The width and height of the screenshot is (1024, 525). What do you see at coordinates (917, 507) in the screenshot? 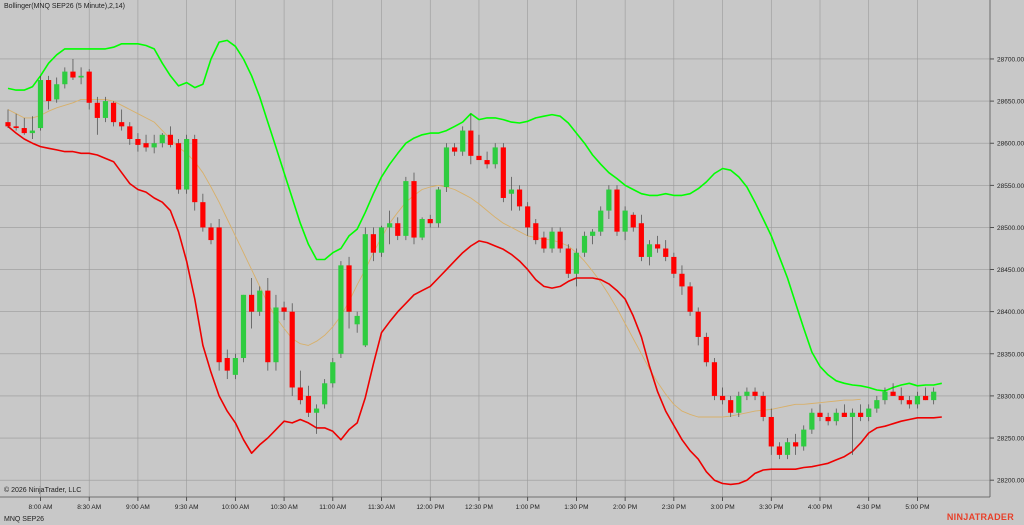
I see `x-tick-label: 5:00 PM` at bounding box center [917, 507].